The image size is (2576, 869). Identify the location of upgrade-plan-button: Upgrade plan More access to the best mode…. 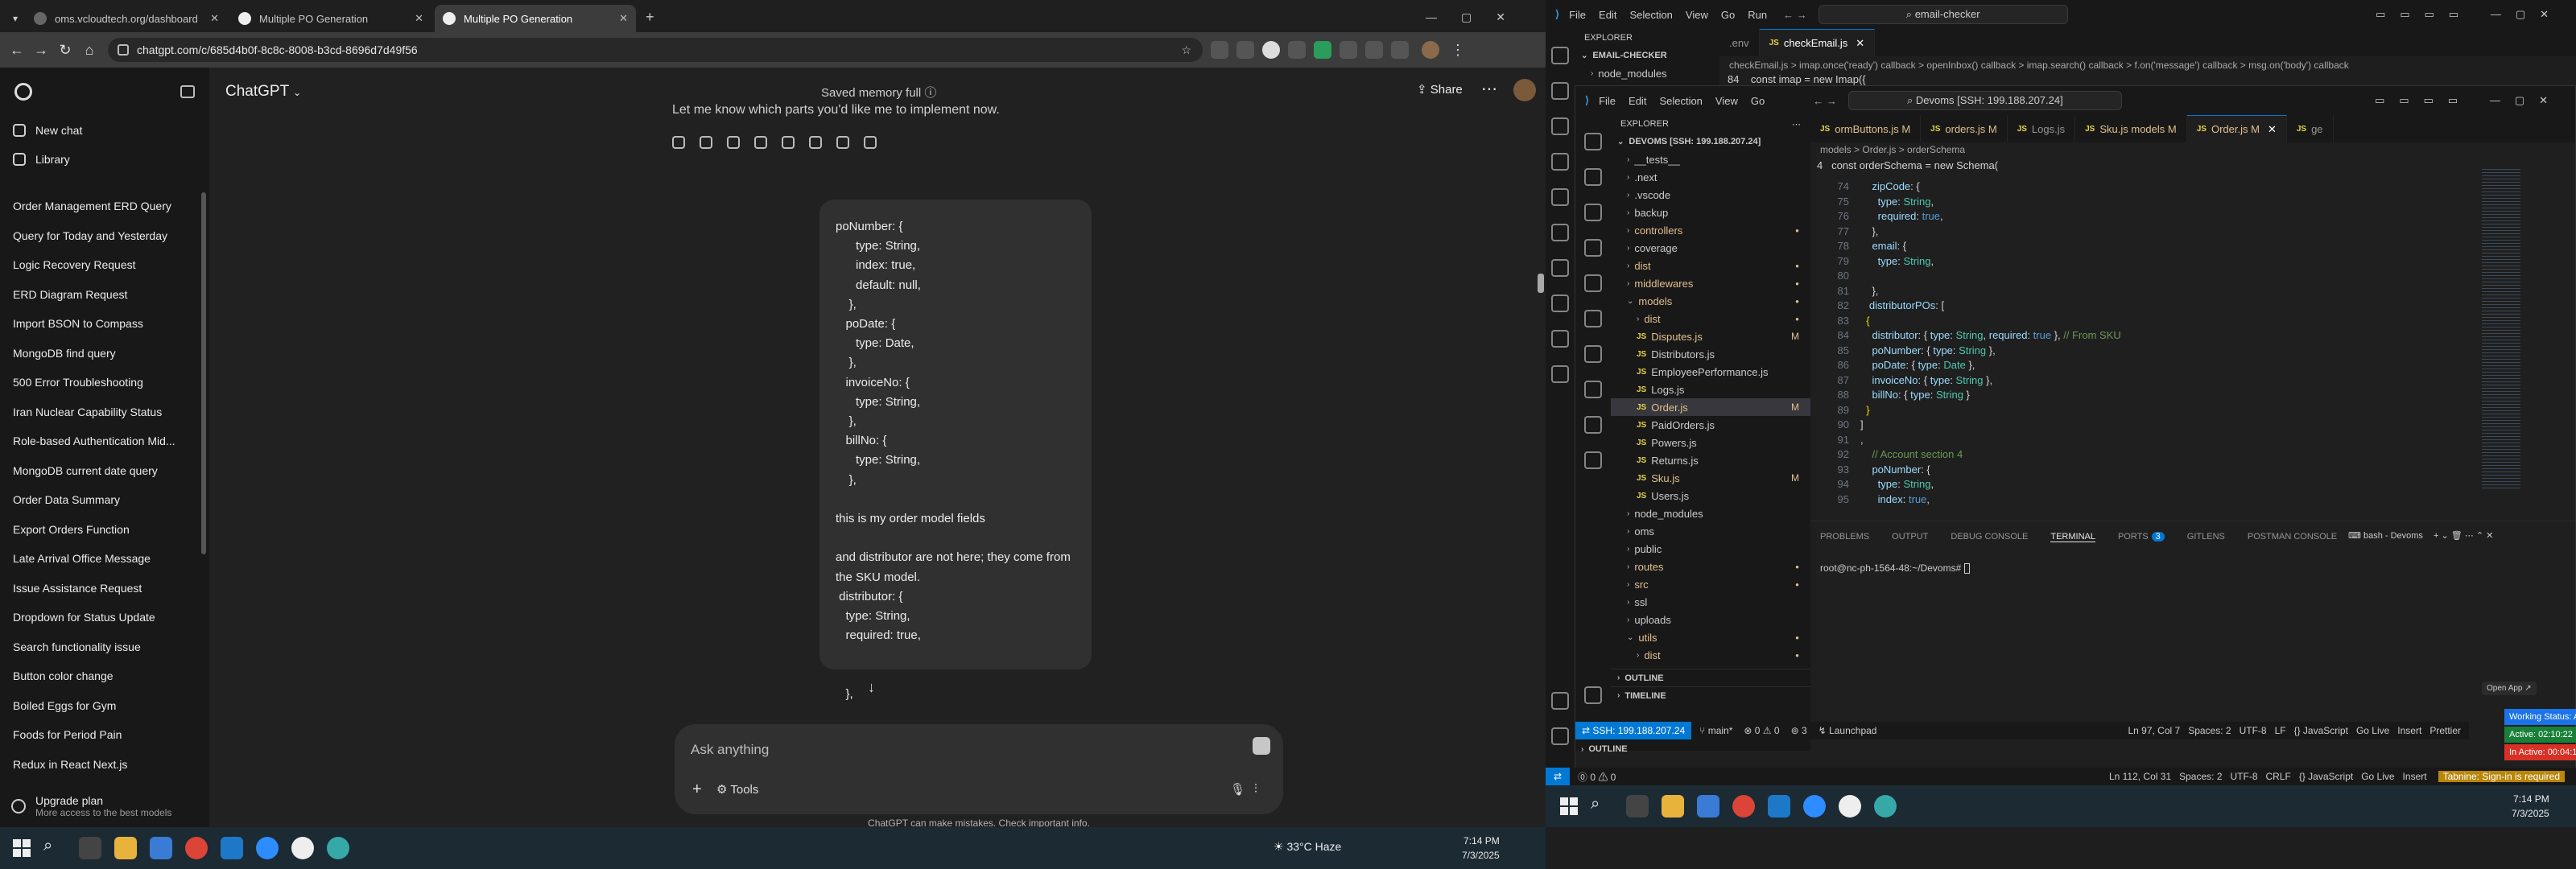
(104, 806).